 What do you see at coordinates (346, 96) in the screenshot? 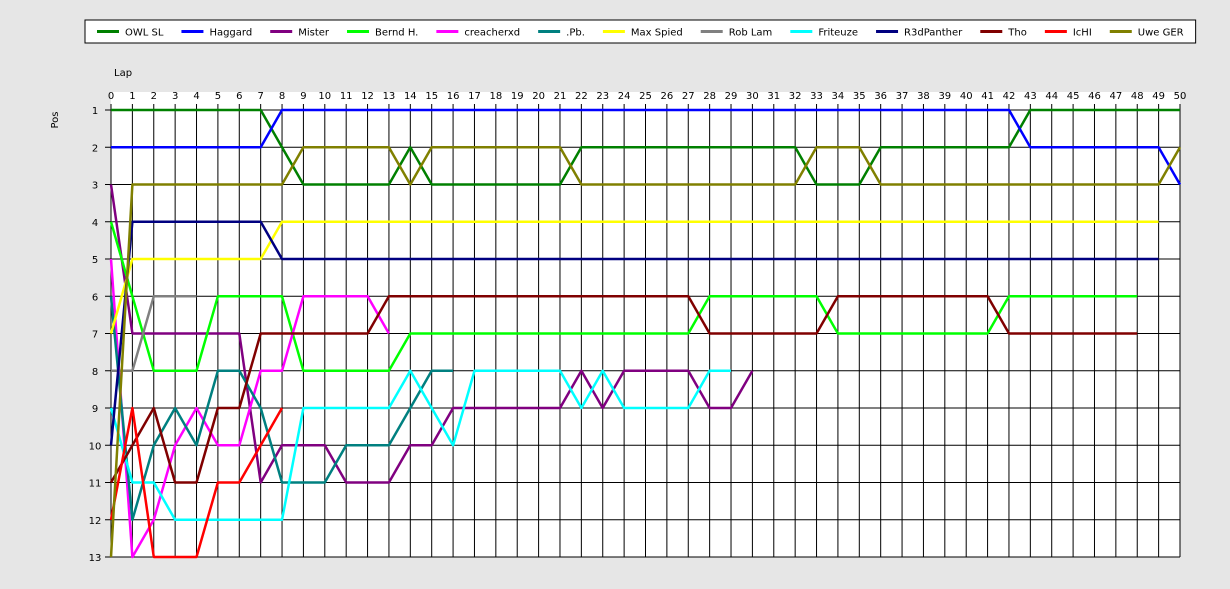
I see `x-tick-label: 11` at bounding box center [346, 96].